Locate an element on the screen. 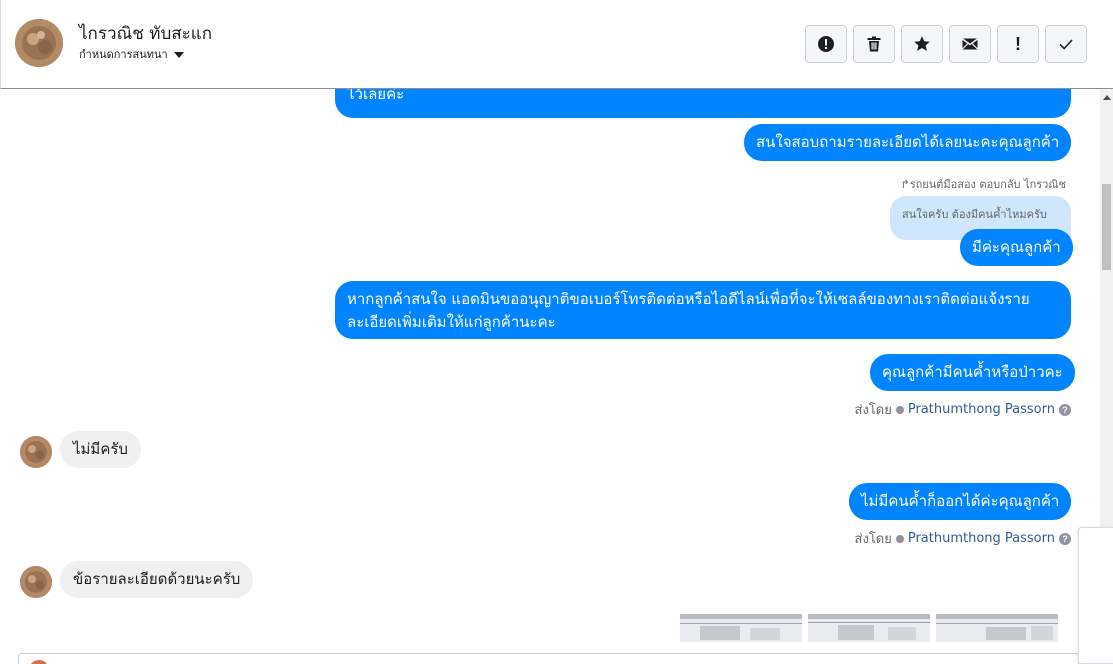 This screenshot has width=1113, height=664. message-text: ไม่มีคนค้ำก็ออกได้ค่ะคุณลูกค้า is located at coordinates (960, 501).